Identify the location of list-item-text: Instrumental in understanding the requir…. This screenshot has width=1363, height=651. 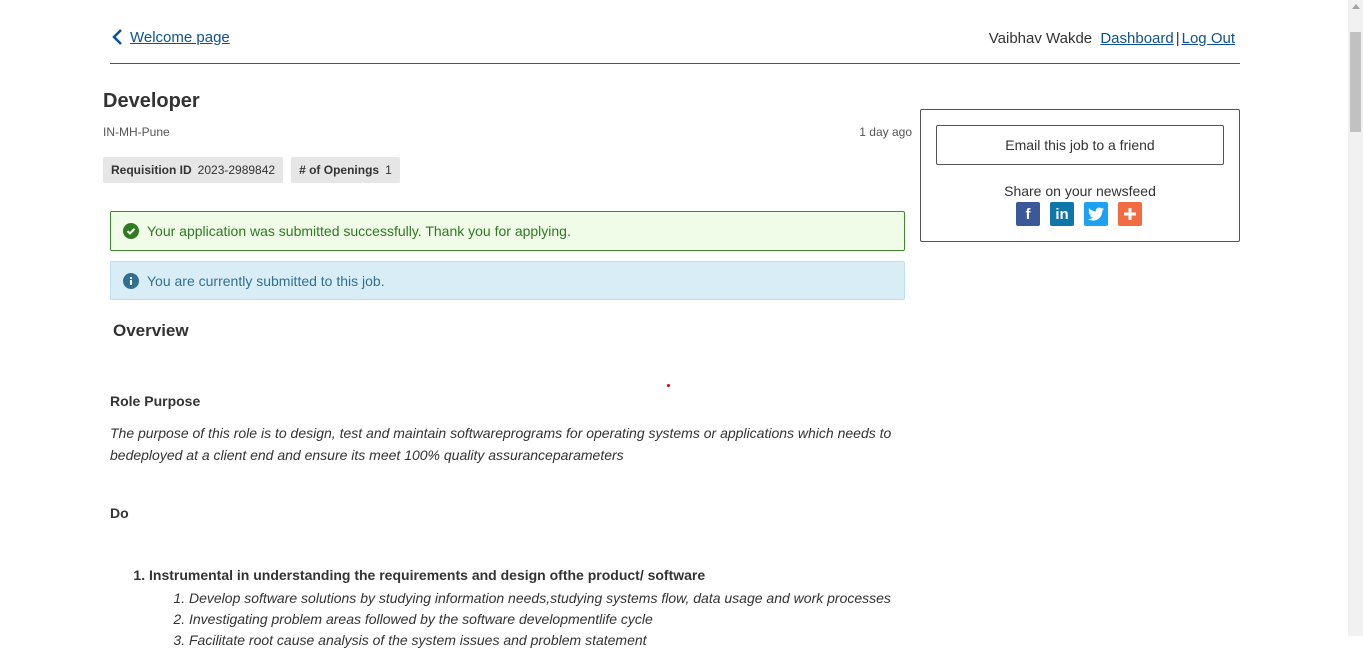
(427, 575).